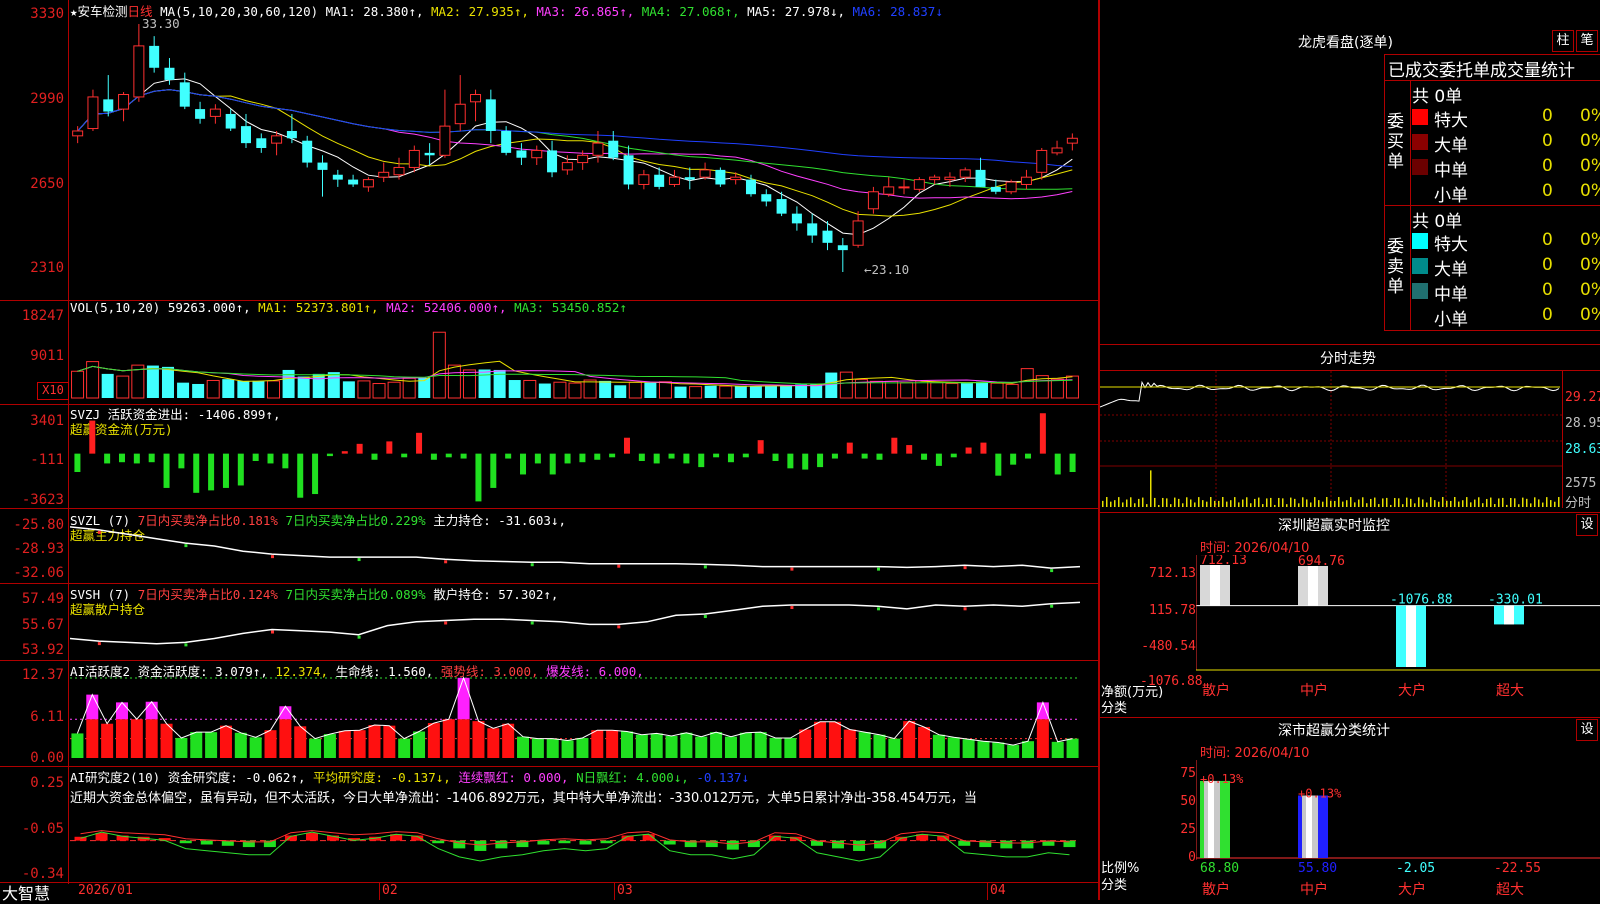 The height and width of the screenshot is (904, 1600). Describe the element at coordinates (1398, 635) in the screenshot. I see `monitor-chart: 712.13 散户 694.76 中户 -1076.88 大户 -330.01 超大` at that location.